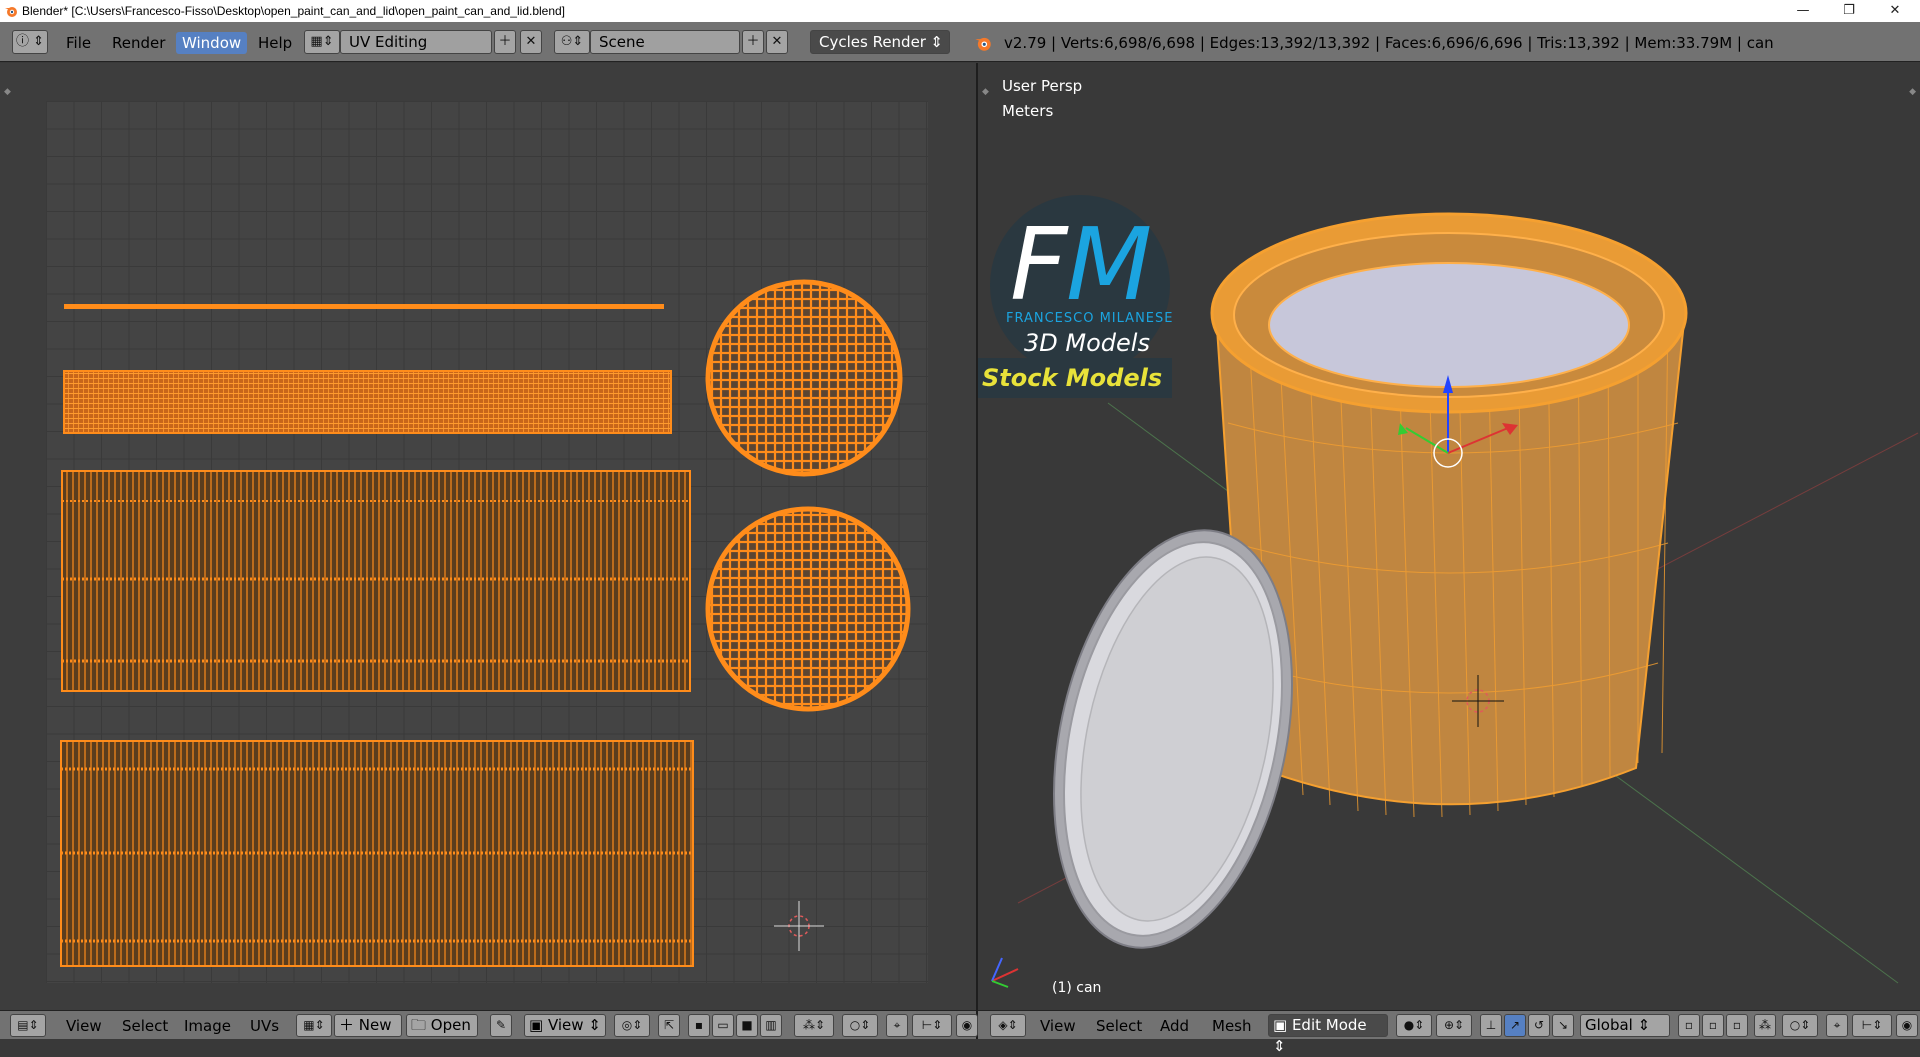  Describe the element at coordinates (145, 1026) in the screenshot. I see `uv-menu-select: Select` at that location.